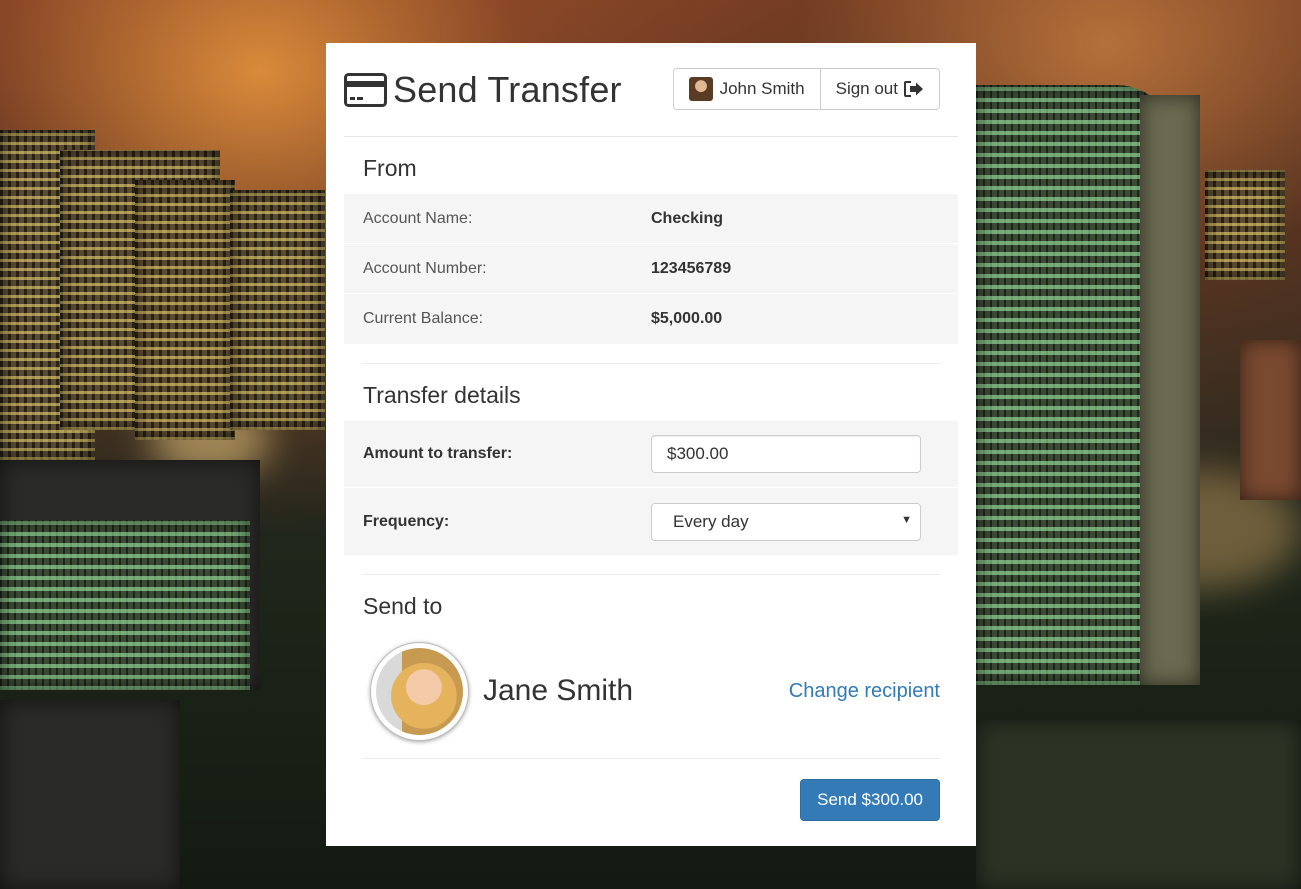 This screenshot has height=889, width=1301. Describe the element at coordinates (786, 521) in the screenshot. I see `frequency-select: Every day ▼` at that location.